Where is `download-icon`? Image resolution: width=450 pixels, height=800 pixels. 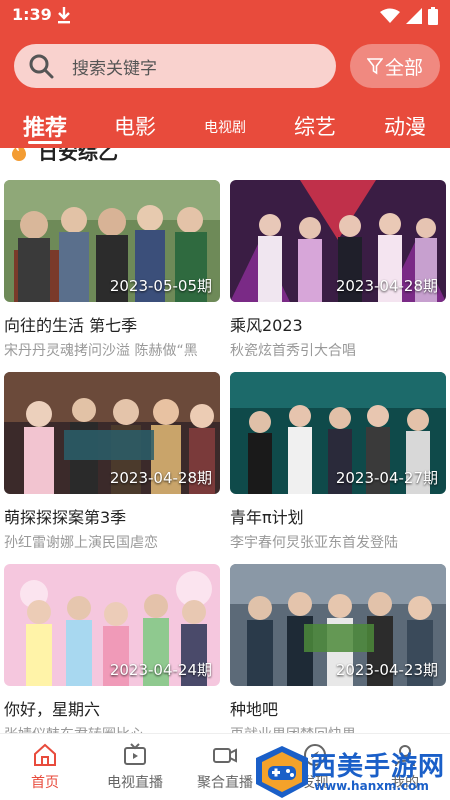
download-icon is located at coordinates (64, 15).